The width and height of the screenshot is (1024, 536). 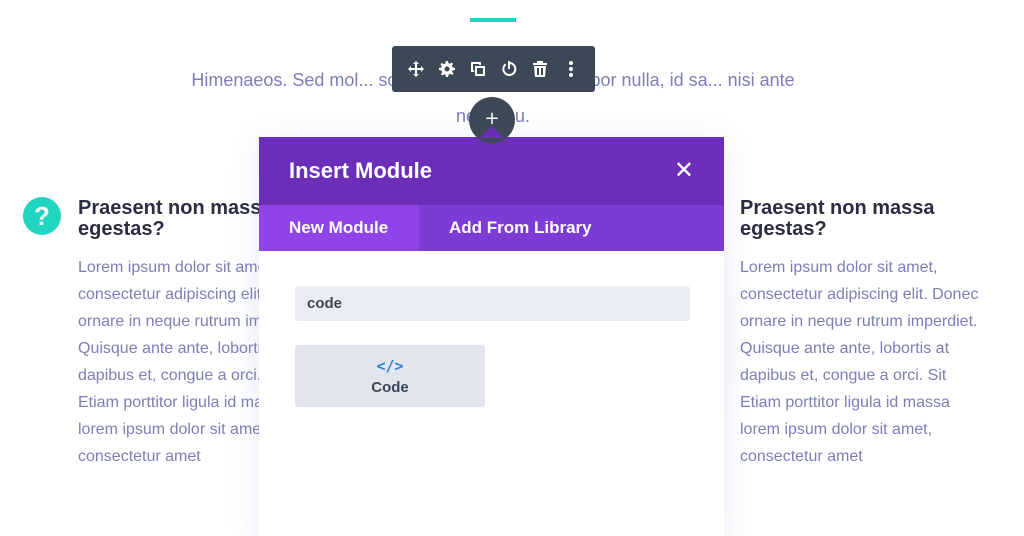 I want to click on power-icon, so click(x=509, y=69).